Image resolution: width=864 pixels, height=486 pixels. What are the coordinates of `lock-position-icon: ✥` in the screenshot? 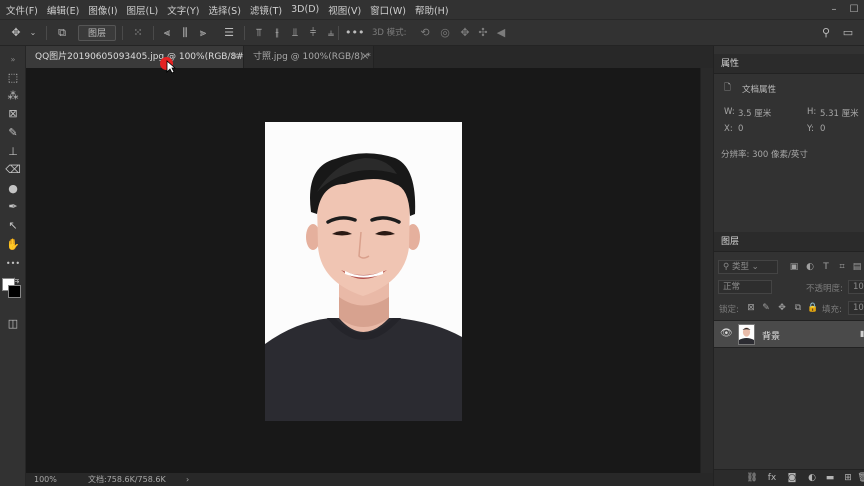 It's located at (782, 308).